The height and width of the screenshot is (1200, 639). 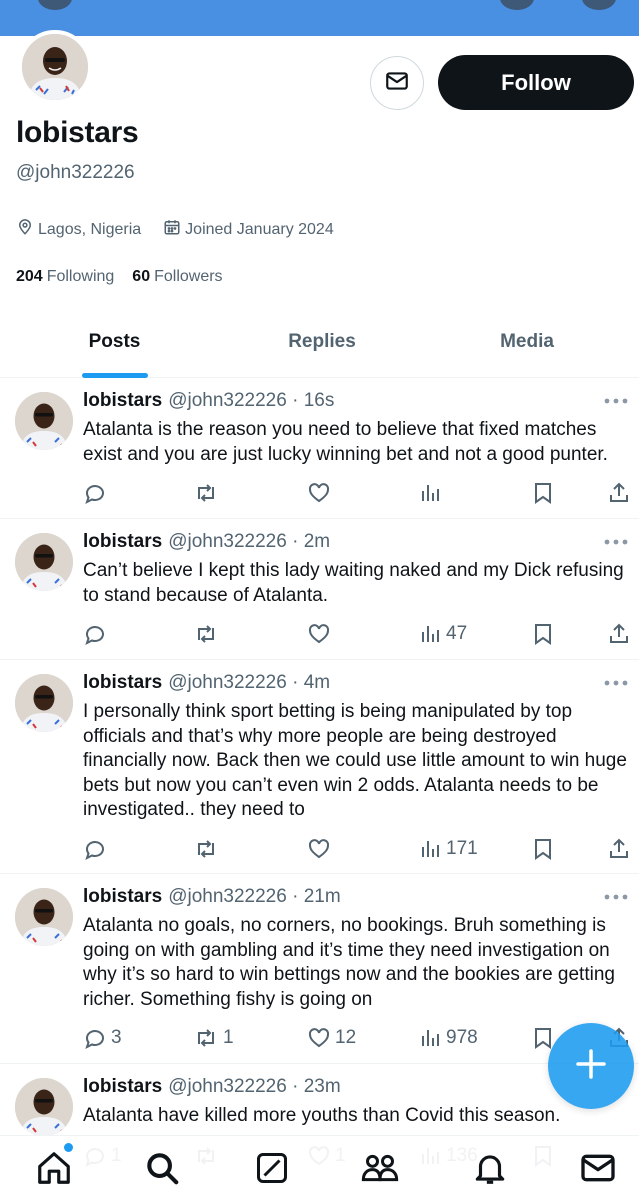 I want to click on nav-search, so click(x=162, y=1170).